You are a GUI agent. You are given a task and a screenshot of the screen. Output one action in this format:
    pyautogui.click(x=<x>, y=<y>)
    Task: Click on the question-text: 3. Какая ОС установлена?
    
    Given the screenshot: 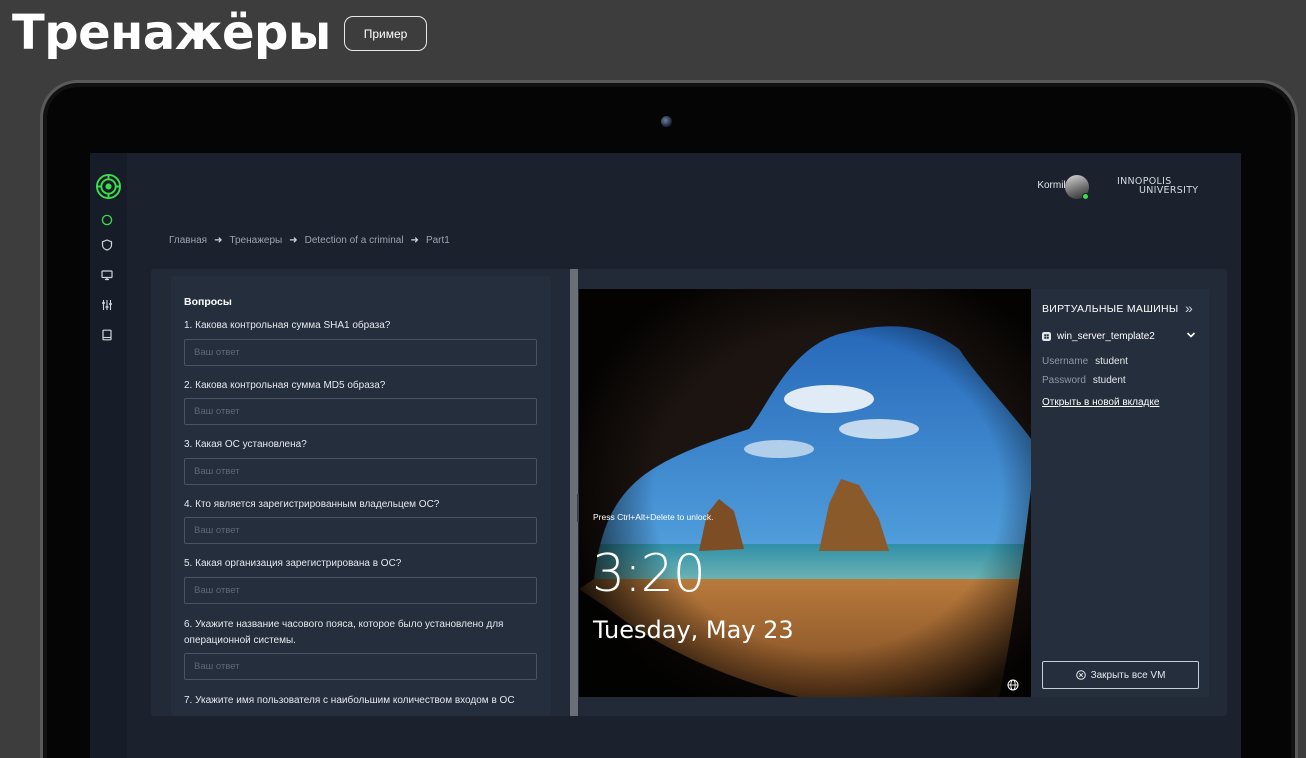 What is the action you would take?
    pyautogui.click(x=245, y=444)
    